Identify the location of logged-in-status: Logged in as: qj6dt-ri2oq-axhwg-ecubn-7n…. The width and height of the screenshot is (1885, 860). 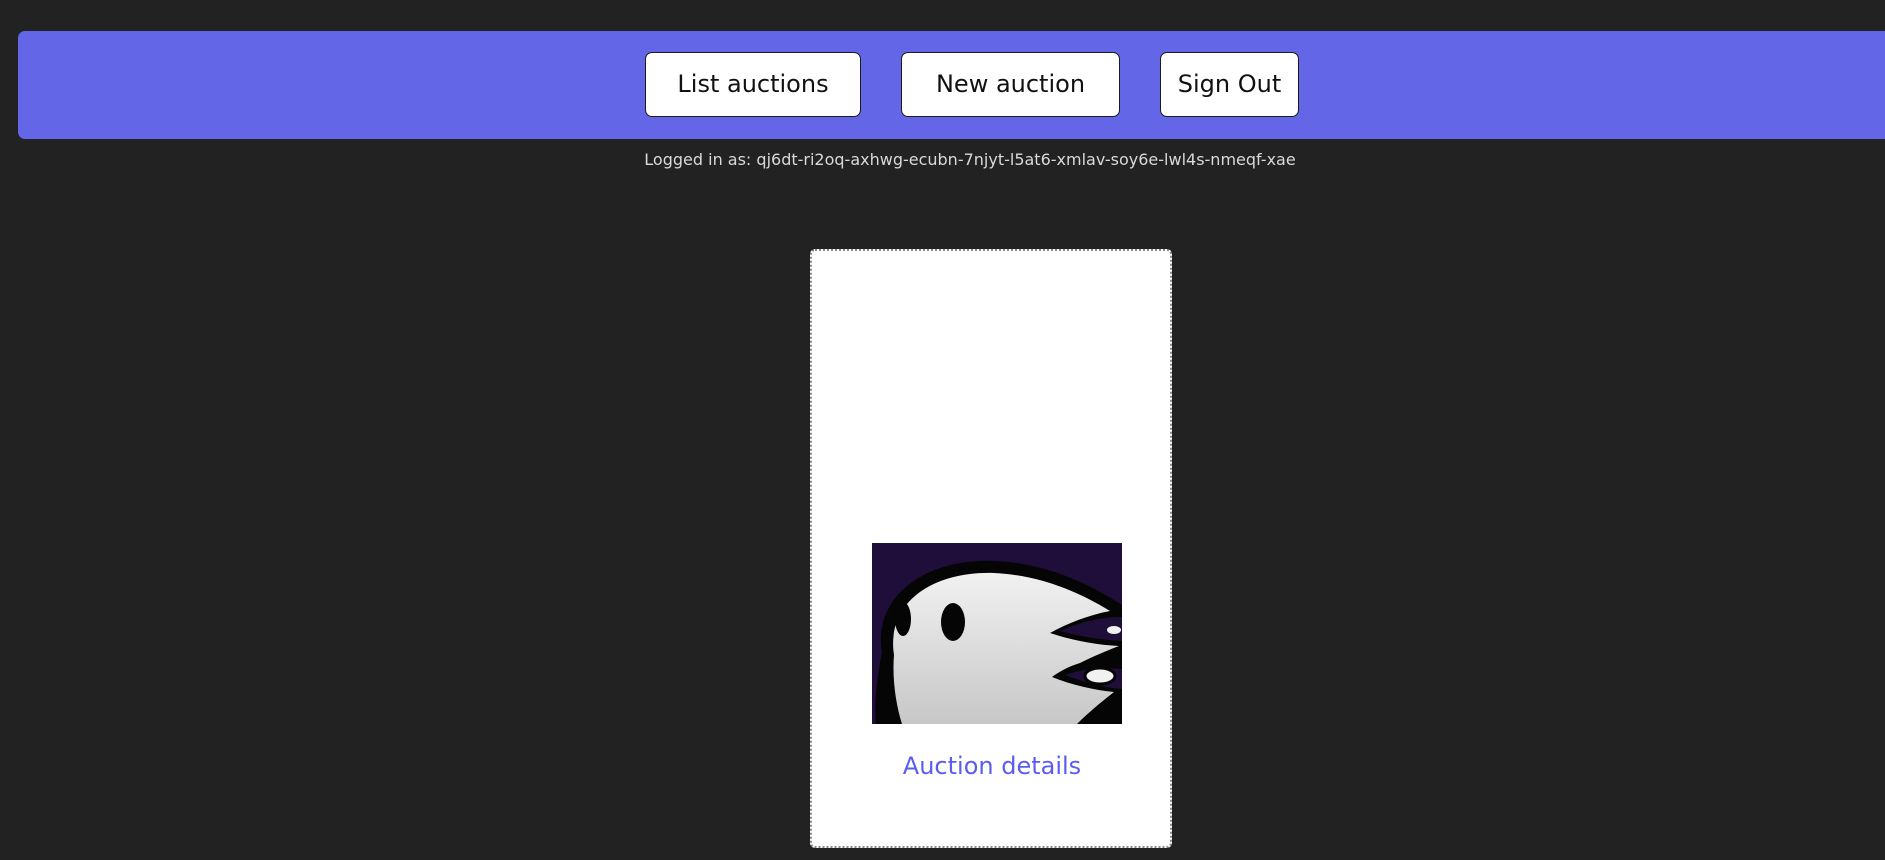
(970, 159).